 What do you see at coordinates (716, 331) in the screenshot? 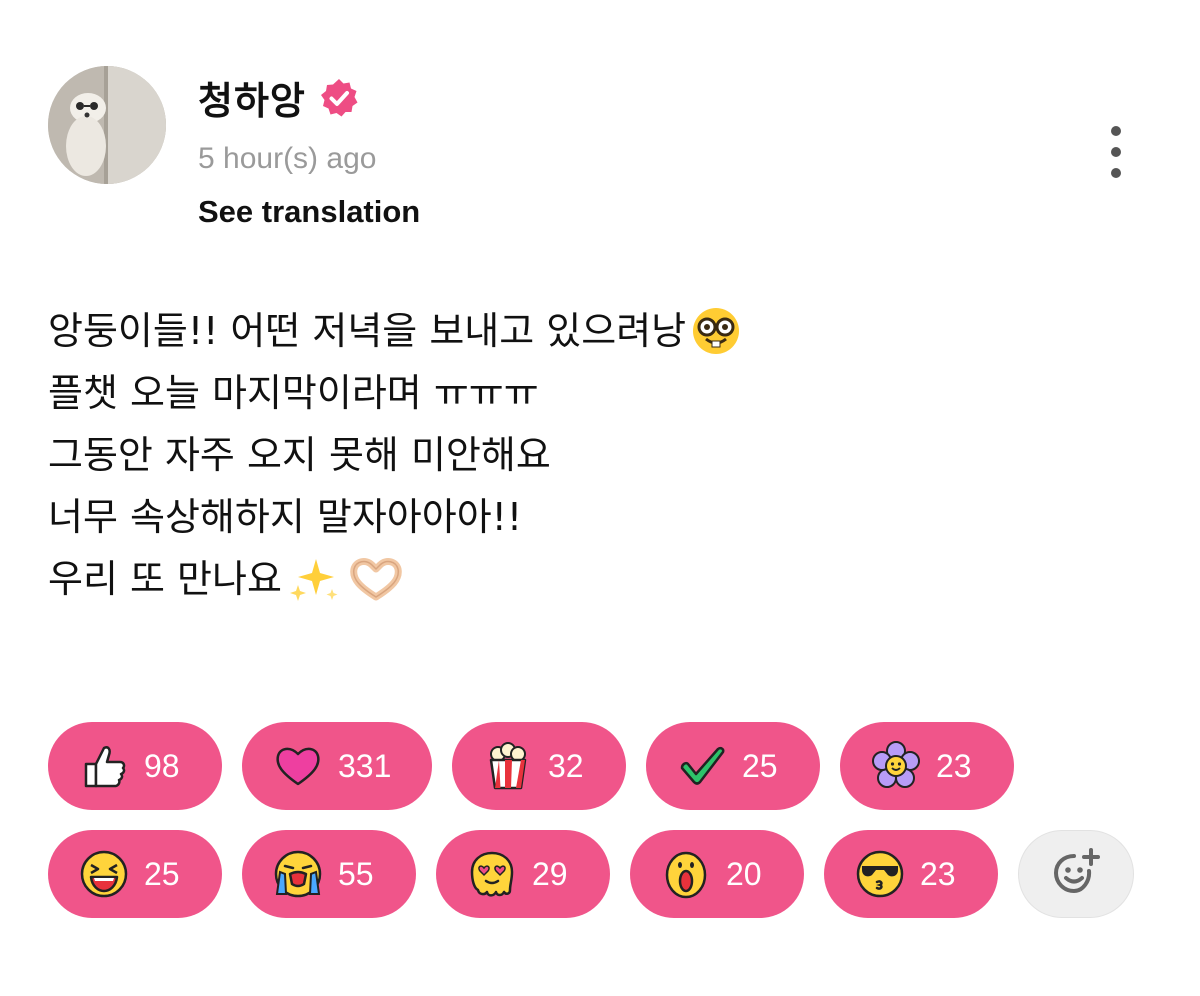
I see `nerd-face-icon` at bounding box center [716, 331].